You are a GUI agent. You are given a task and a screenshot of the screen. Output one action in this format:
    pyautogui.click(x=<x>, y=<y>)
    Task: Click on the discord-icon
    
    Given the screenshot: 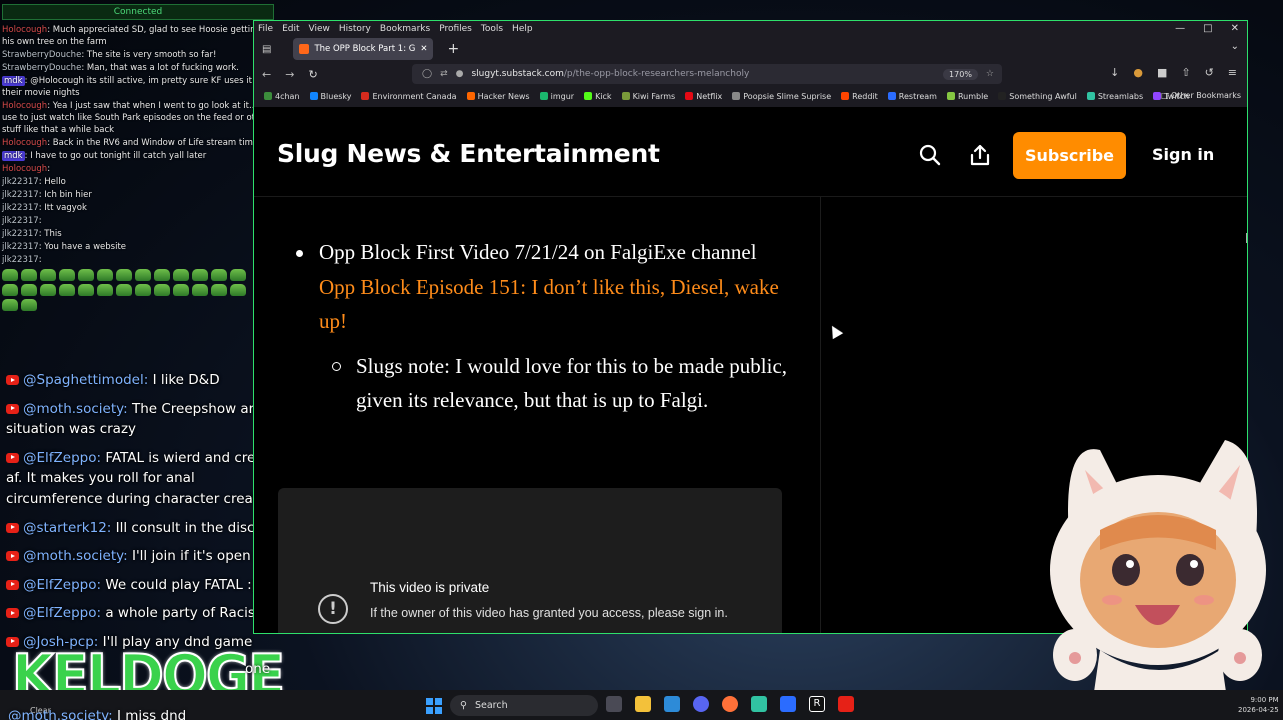 What is the action you would take?
    pyautogui.click(x=701, y=704)
    